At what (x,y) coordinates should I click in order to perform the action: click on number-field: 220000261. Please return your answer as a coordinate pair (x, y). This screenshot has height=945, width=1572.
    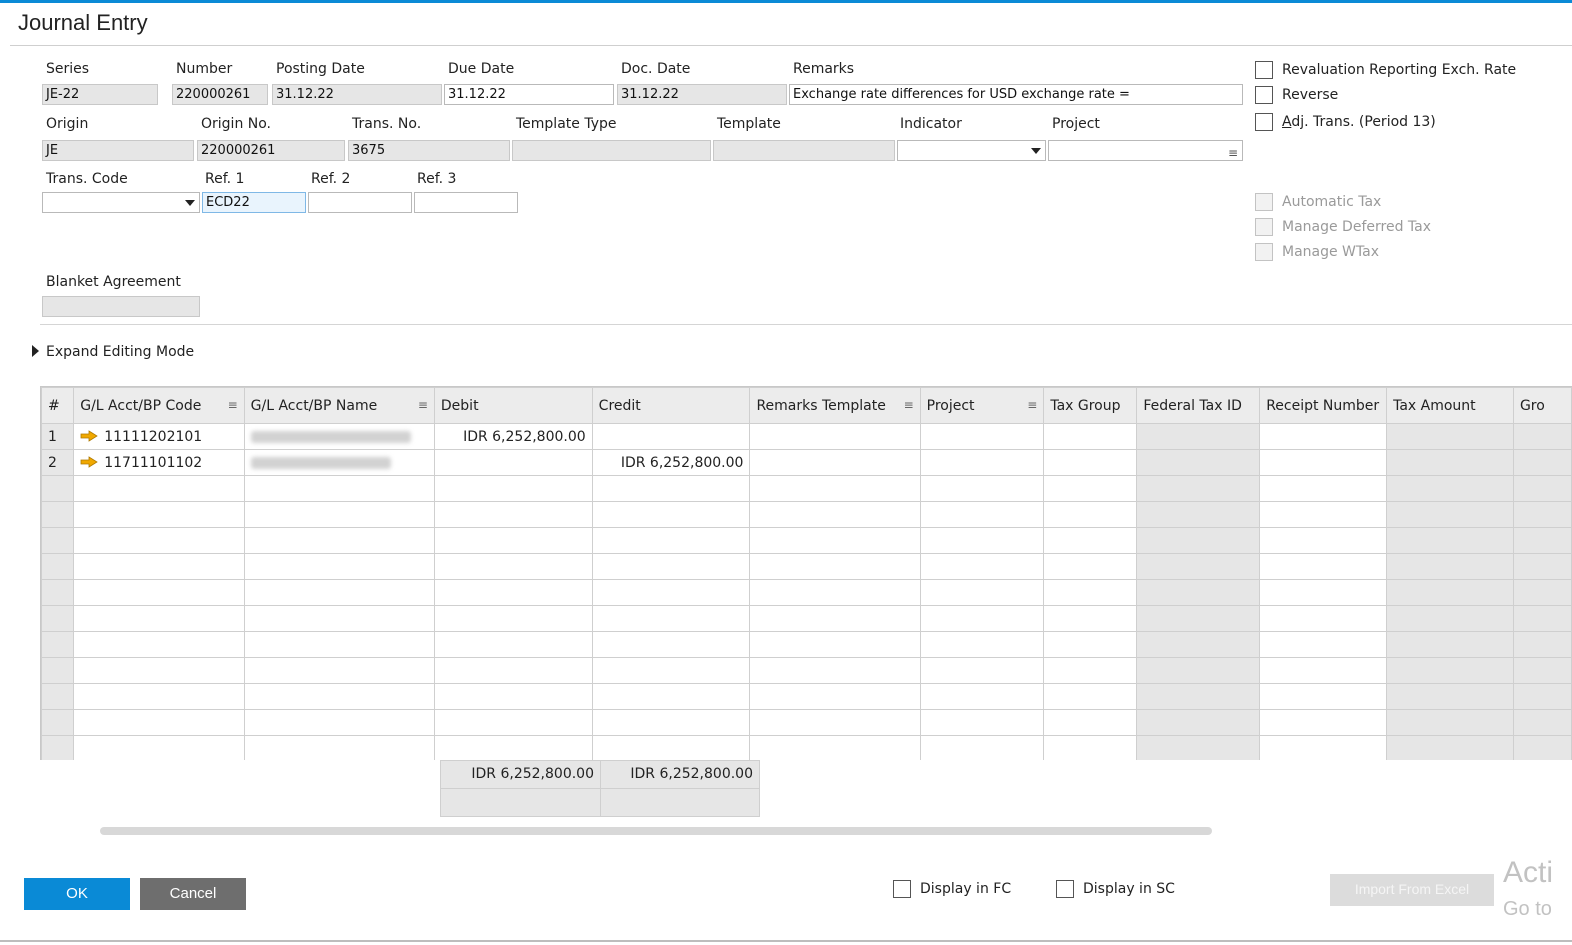
    Looking at the image, I should click on (220, 94).